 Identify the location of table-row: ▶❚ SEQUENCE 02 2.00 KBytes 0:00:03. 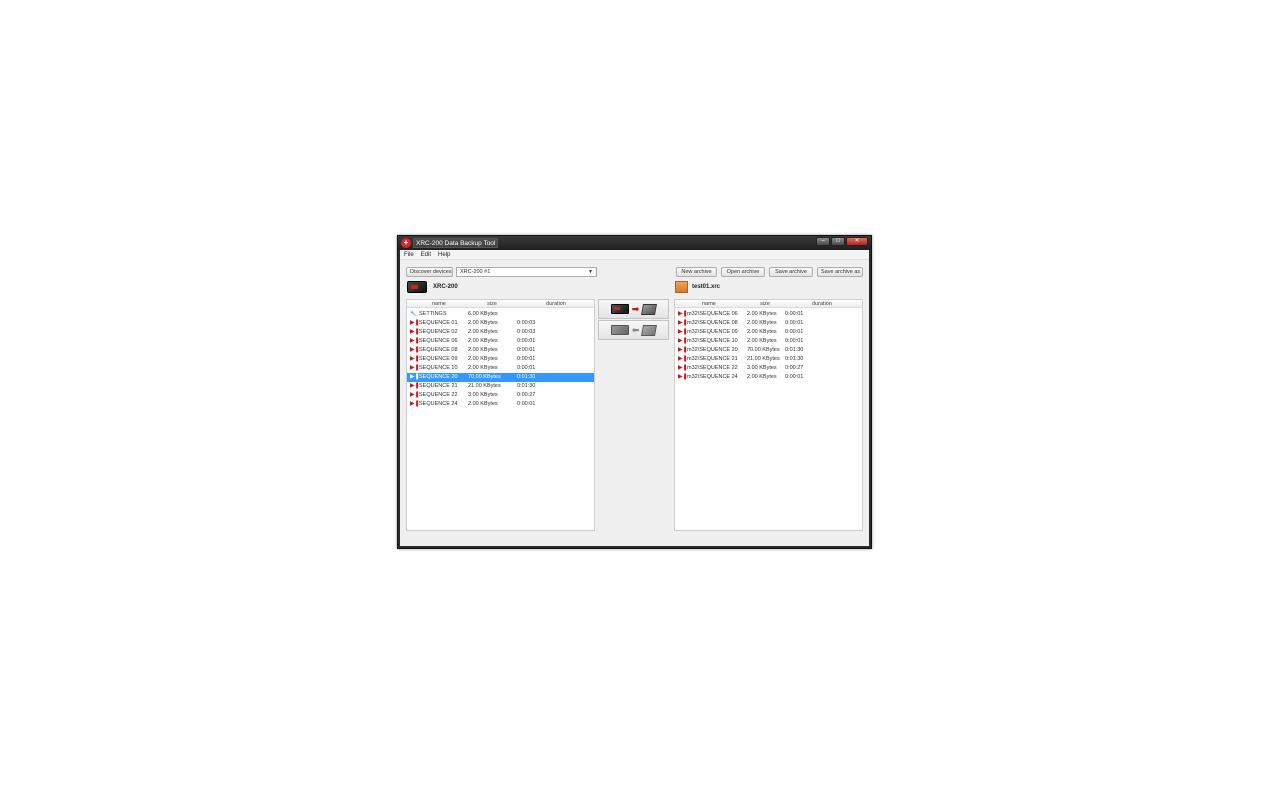
(500, 332).